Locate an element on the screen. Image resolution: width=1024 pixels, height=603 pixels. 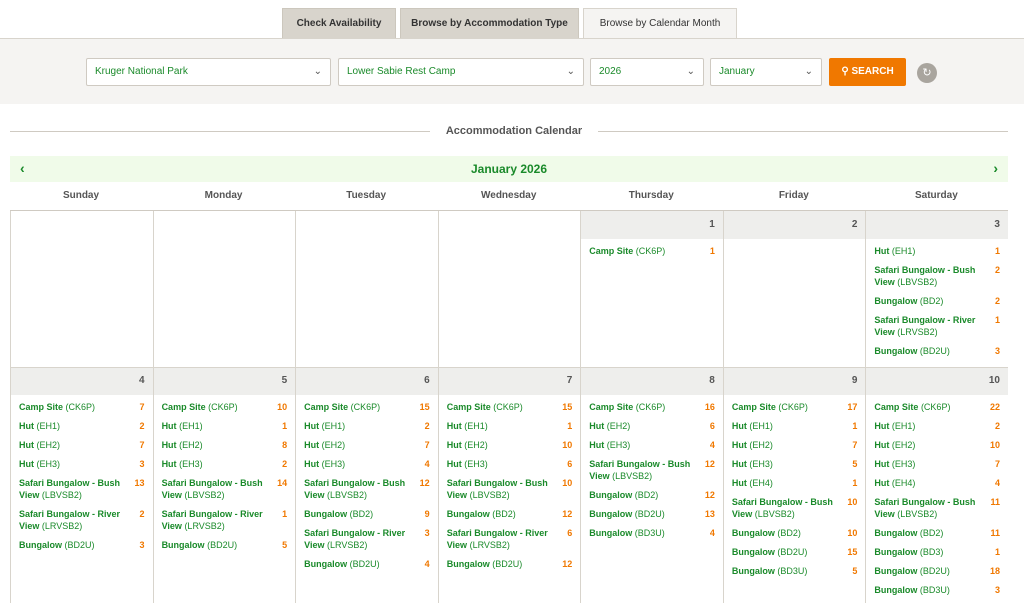
availability-item: Camp Site (CK6P) 16 is located at coordinates (652, 407).